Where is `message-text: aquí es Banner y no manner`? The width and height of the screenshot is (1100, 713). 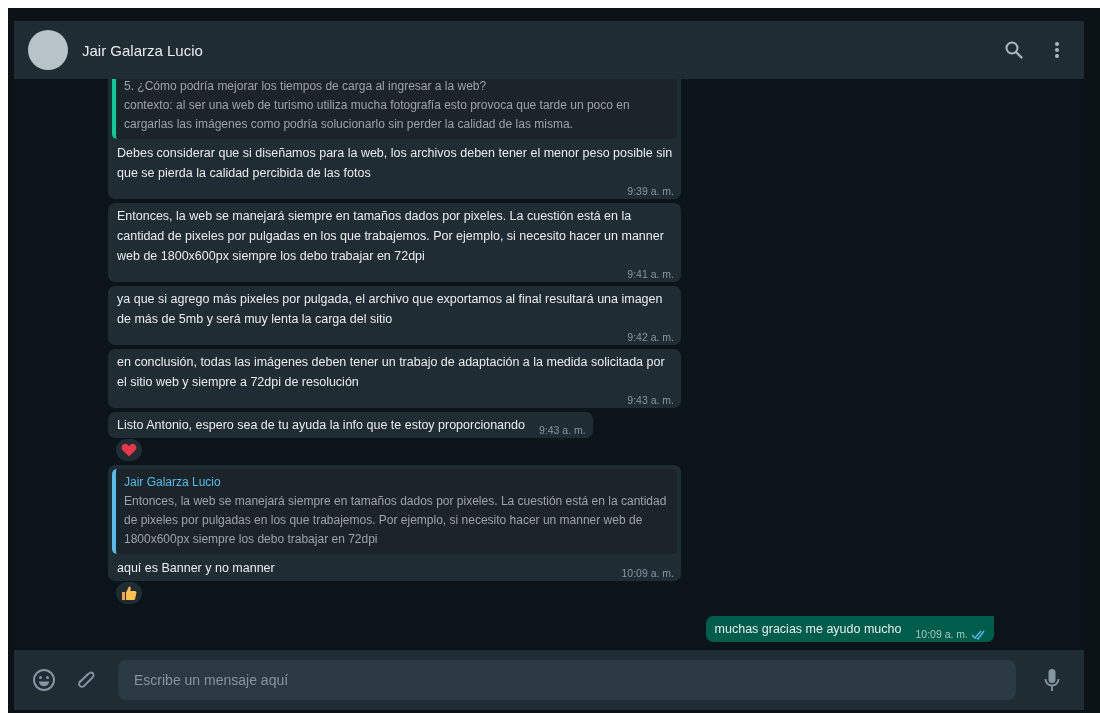
message-text: aquí es Banner y no manner is located at coordinates (196, 568).